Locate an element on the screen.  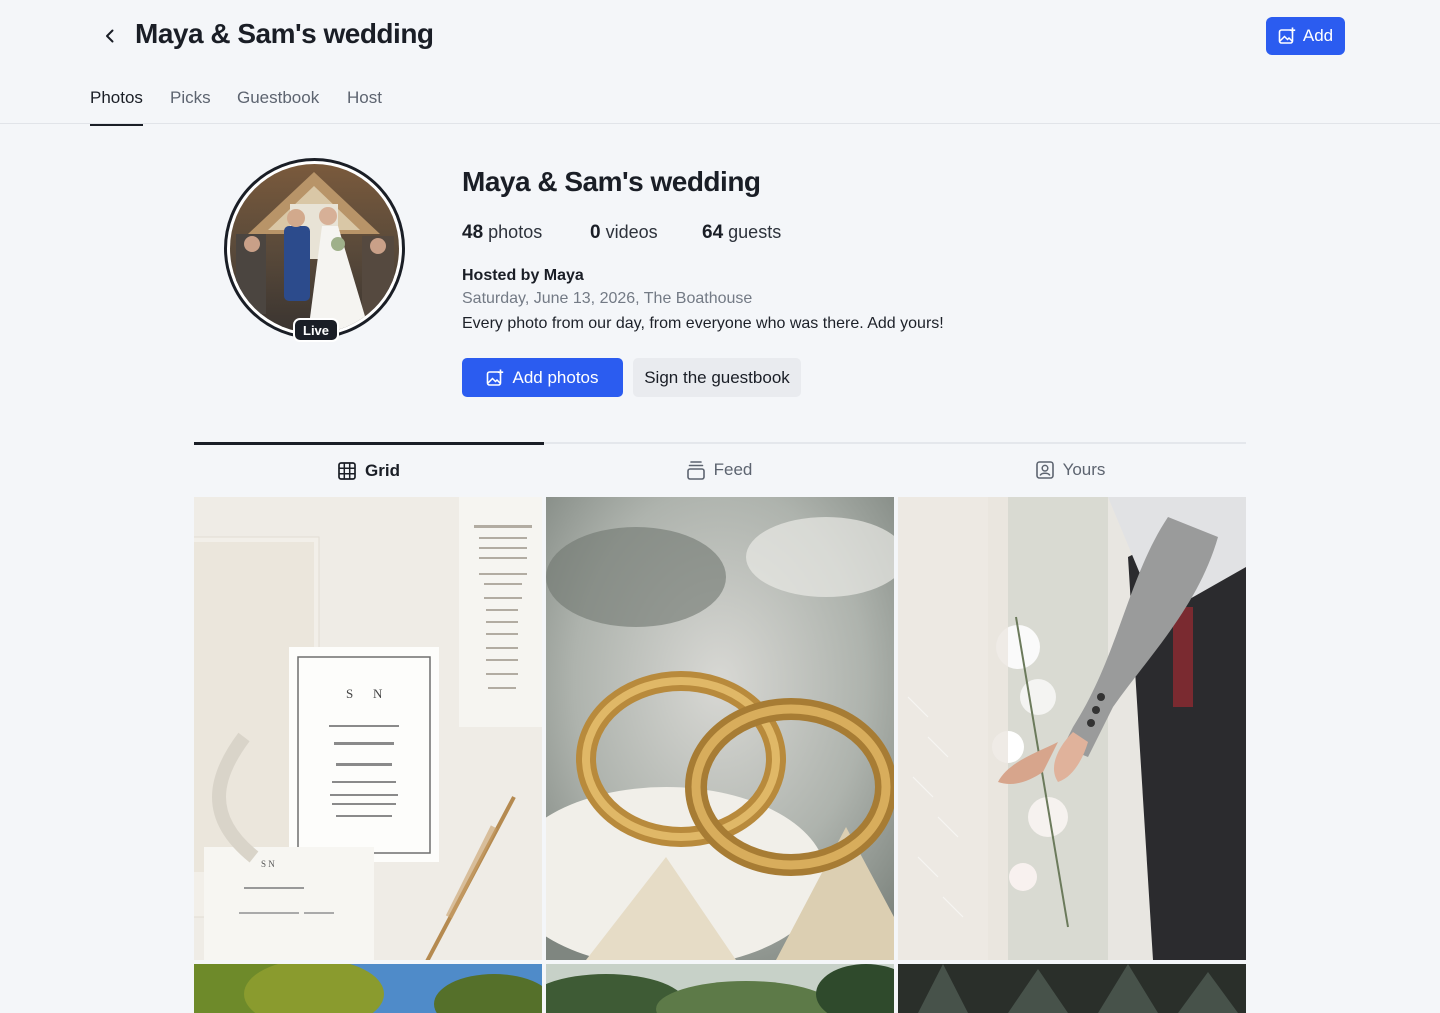
photo-gold-rings is located at coordinates (720, 728).